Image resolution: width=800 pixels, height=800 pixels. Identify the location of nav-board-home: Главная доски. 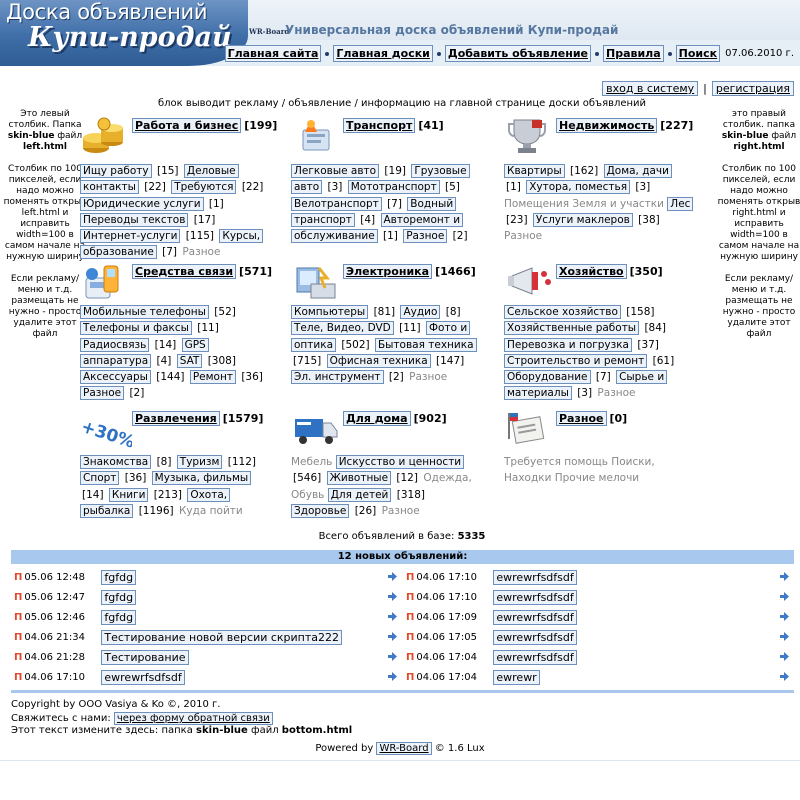
(383, 53).